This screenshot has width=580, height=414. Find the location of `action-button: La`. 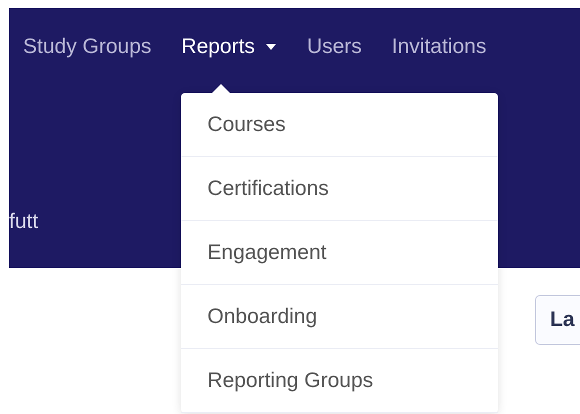

action-button: La is located at coordinates (557, 320).